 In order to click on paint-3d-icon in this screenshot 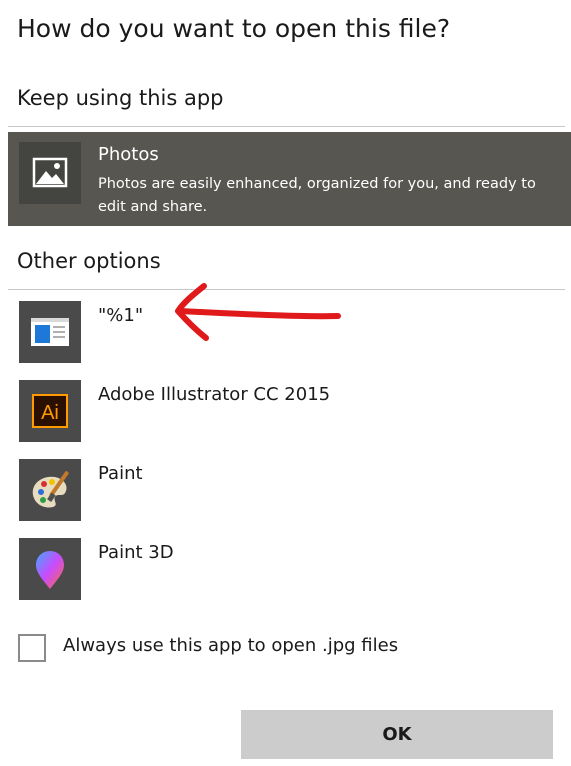, I will do `click(50, 569)`.